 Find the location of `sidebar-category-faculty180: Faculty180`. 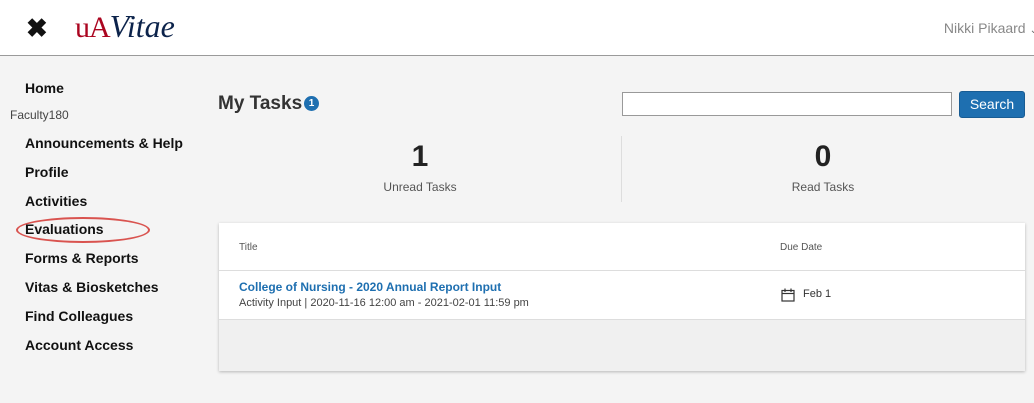

sidebar-category-faculty180: Faculty180 is located at coordinates (39, 115).